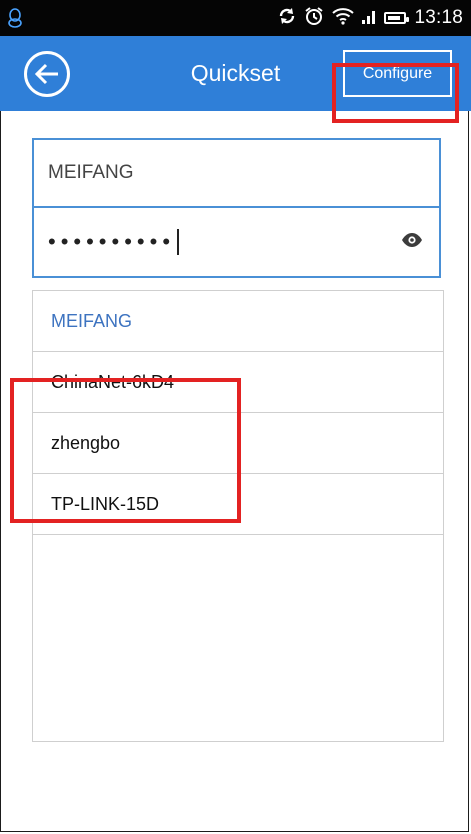  Describe the element at coordinates (343, 18) in the screenshot. I see `wifi-icon` at that location.